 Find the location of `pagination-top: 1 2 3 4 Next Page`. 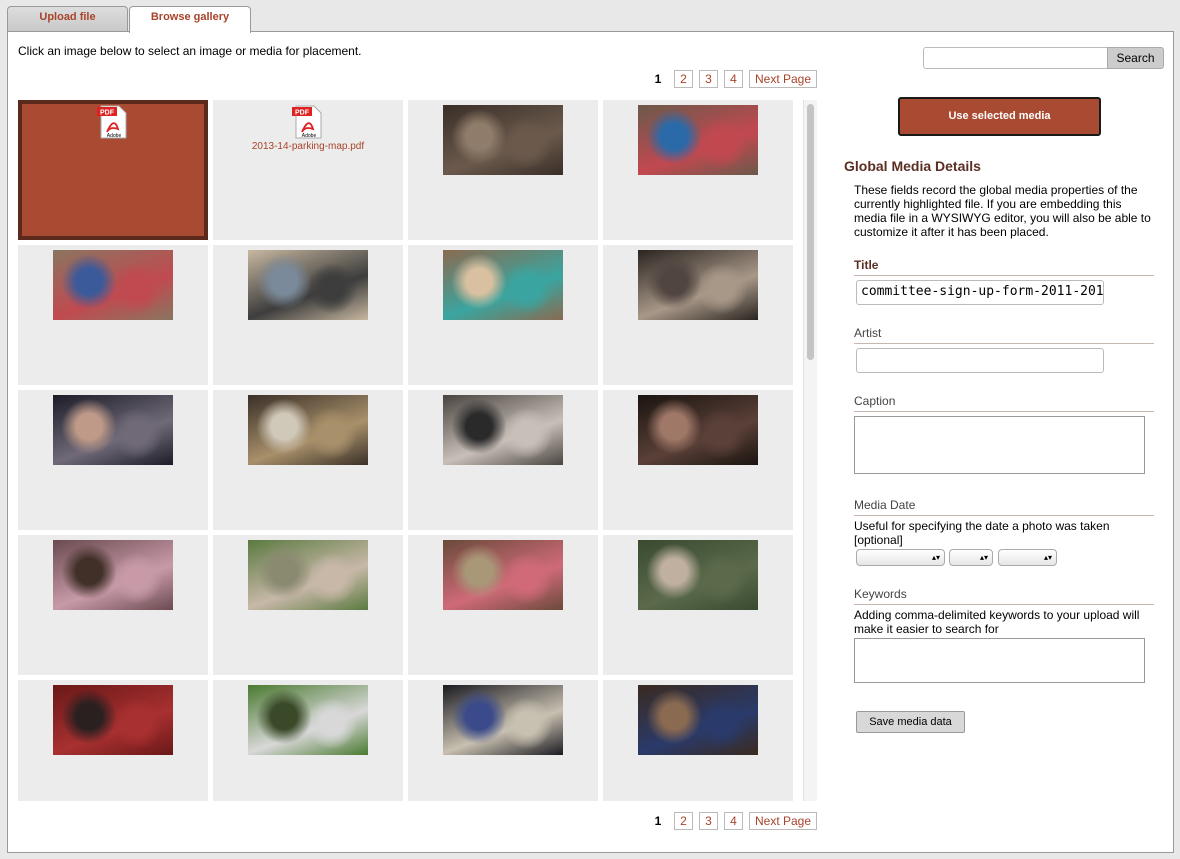

pagination-top: 1 2 3 4 Next Page is located at coordinates (733, 79).